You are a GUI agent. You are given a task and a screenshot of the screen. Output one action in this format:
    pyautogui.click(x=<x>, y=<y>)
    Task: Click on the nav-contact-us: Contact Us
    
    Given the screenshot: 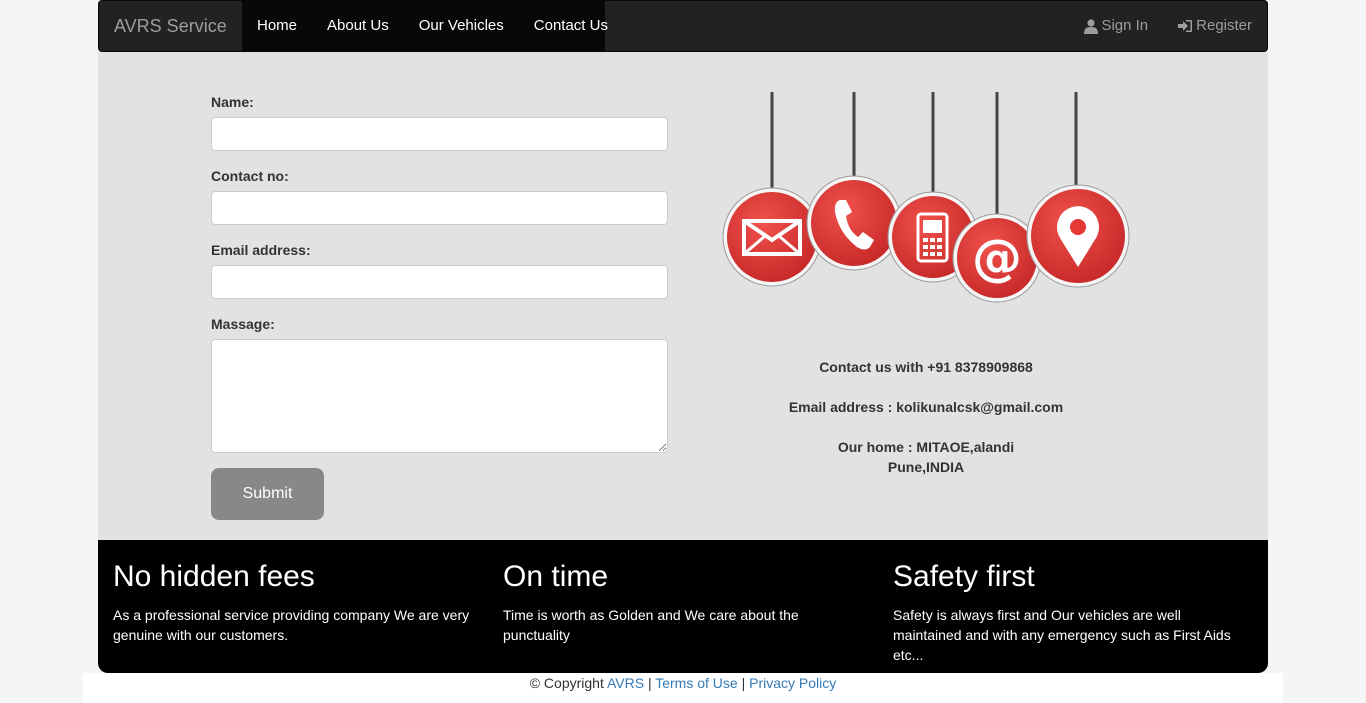 What is the action you would take?
    pyautogui.click(x=571, y=26)
    